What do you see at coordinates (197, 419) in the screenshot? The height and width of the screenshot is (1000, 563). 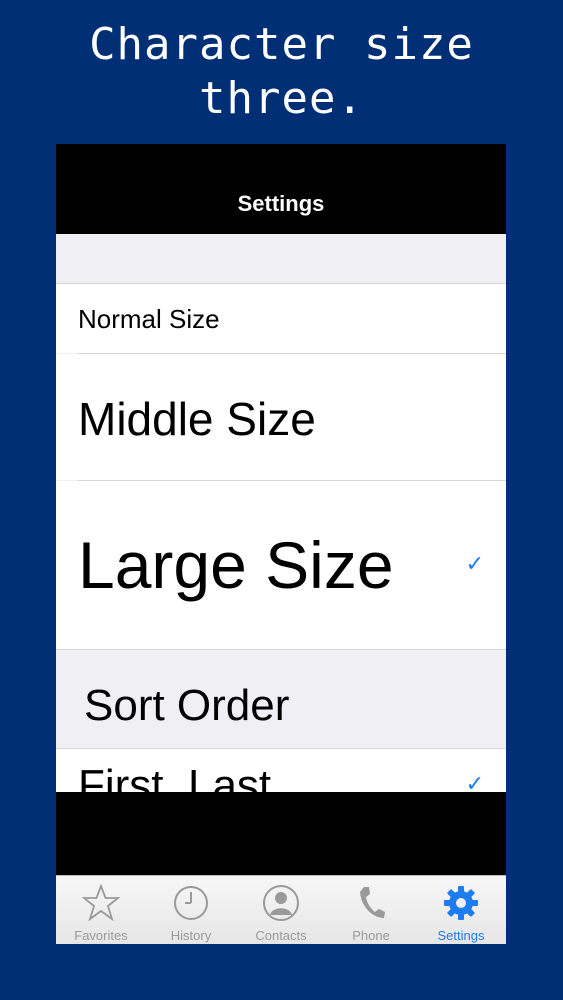 I see `size-option-label: Middle Size` at bounding box center [197, 419].